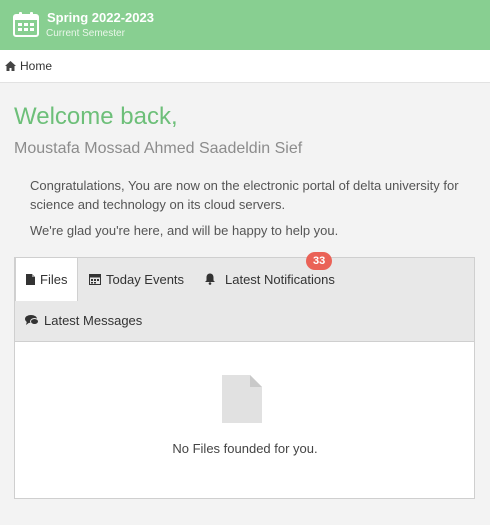  I want to click on user-name: Moustafa Mossad Ahmed Saadeldin Sief, so click(158, 148).